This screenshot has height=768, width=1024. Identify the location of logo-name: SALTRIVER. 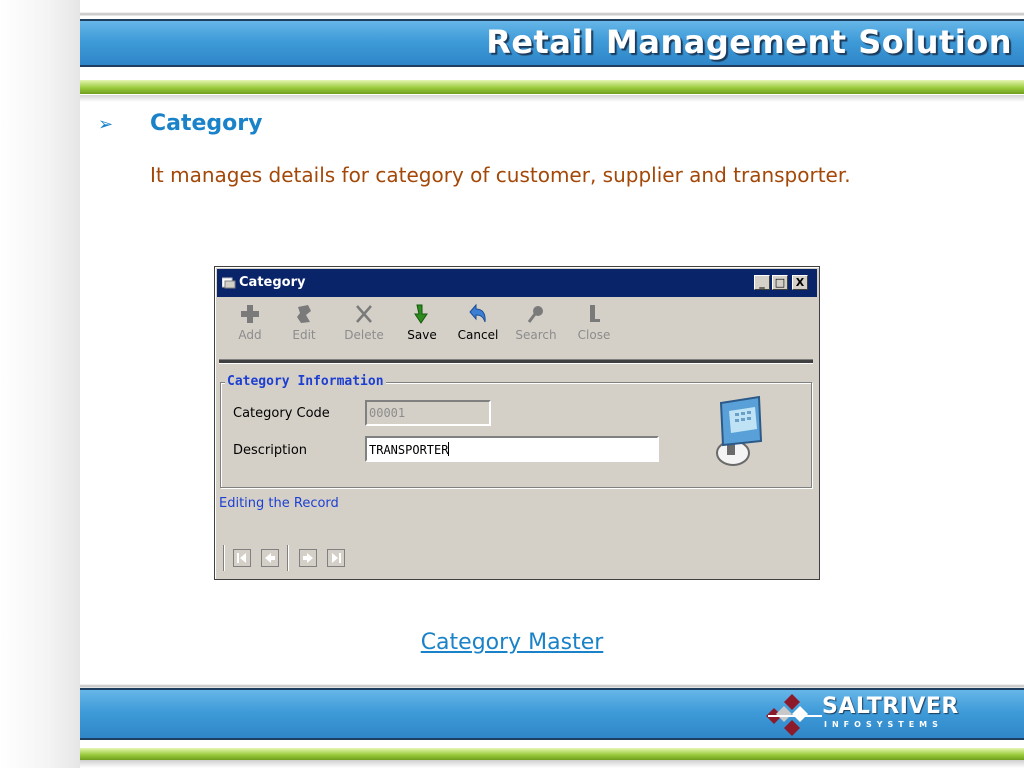
(890, 706).